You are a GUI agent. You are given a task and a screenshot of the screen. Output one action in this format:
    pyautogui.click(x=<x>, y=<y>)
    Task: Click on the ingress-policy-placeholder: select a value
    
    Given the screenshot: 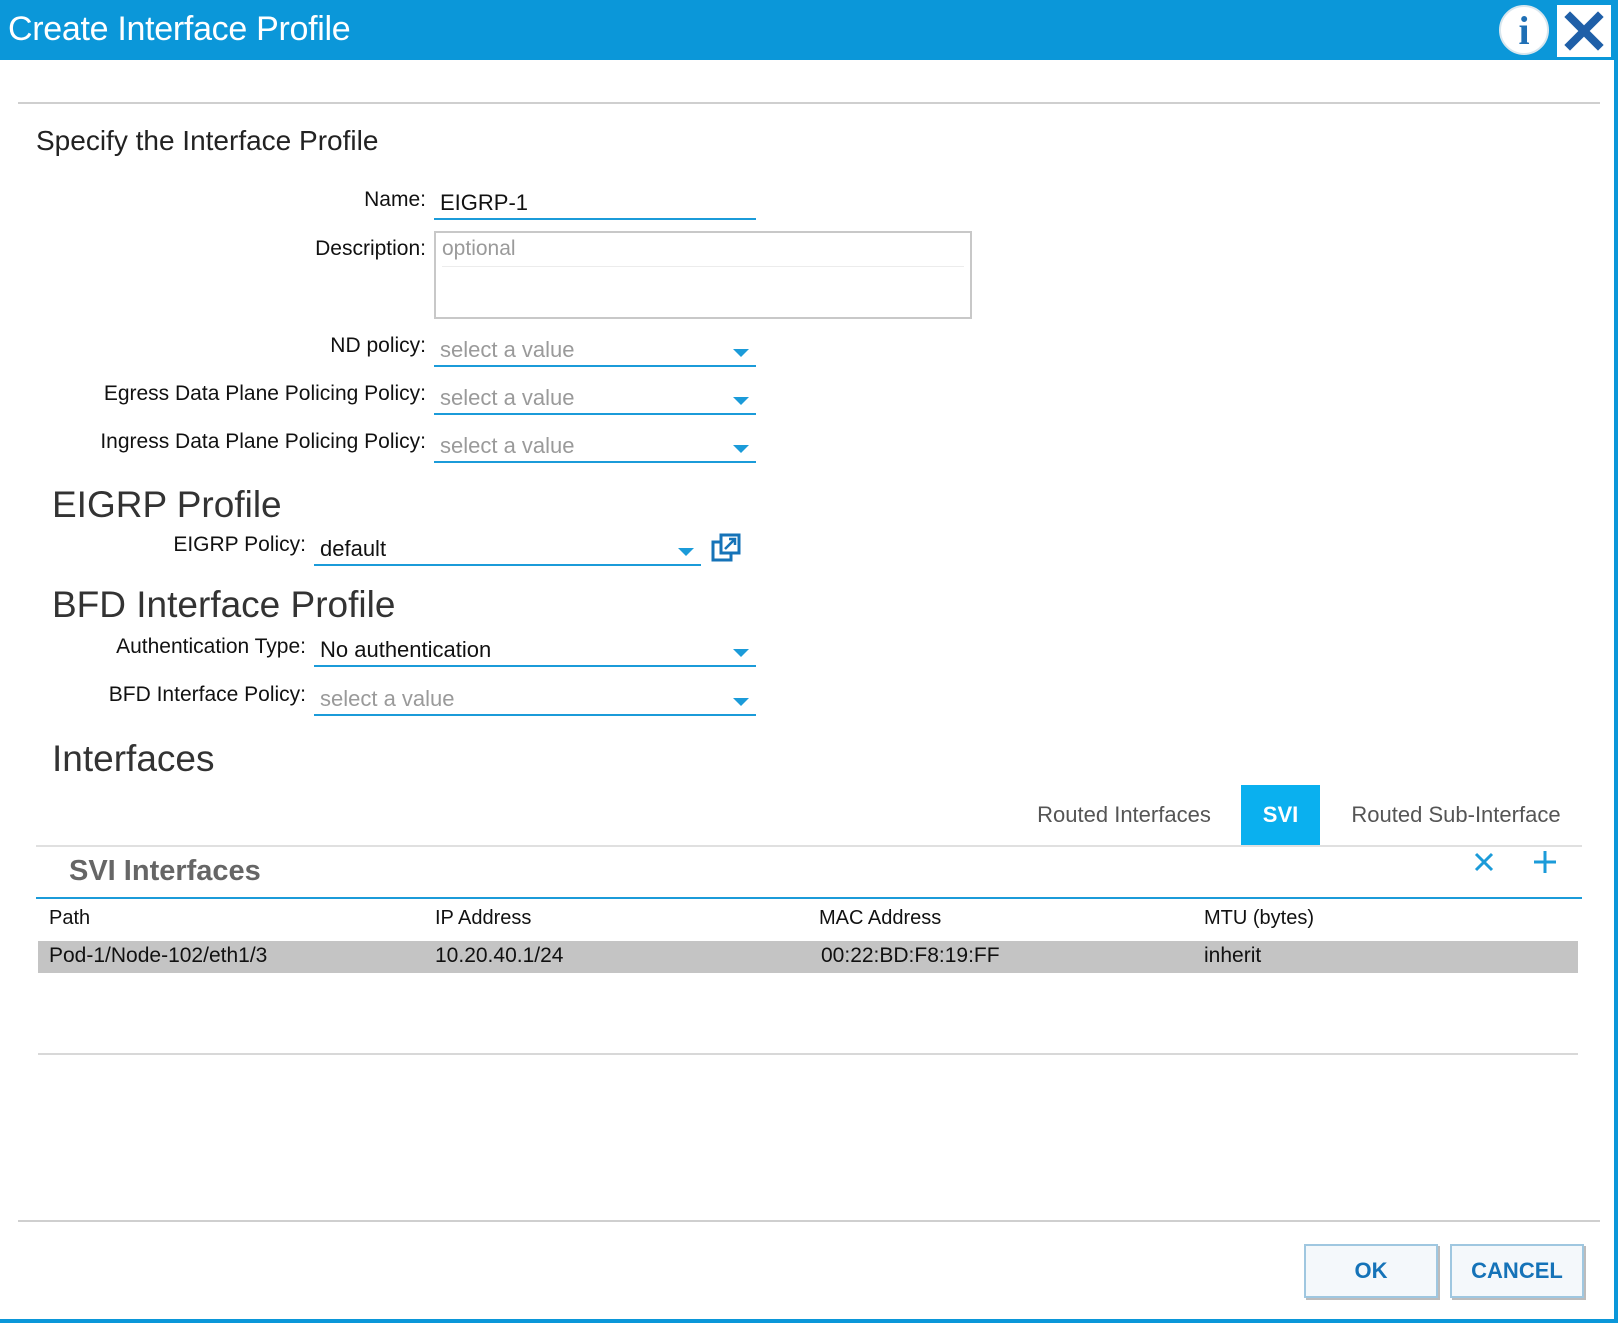 What is the action you would take?
    pyautogui.click(x=507, y=445)
    